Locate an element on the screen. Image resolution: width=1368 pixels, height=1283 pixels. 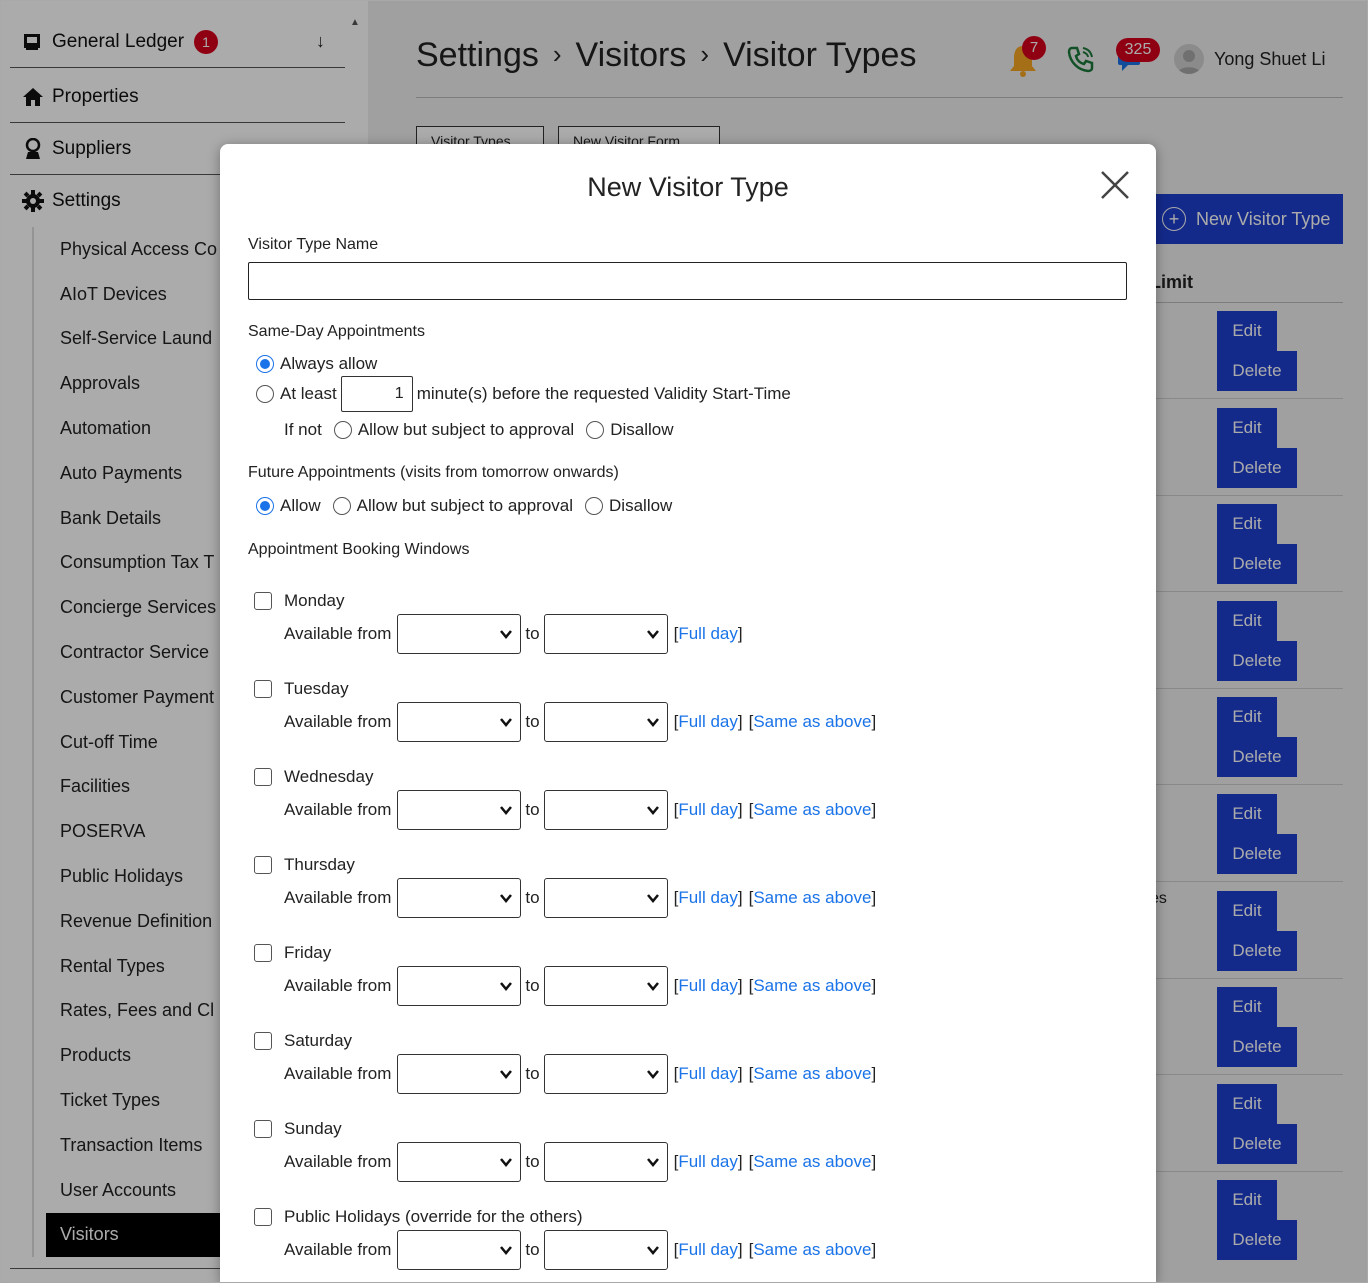
day-row-saturday: Saturday is located at coordinates (303, 1041).